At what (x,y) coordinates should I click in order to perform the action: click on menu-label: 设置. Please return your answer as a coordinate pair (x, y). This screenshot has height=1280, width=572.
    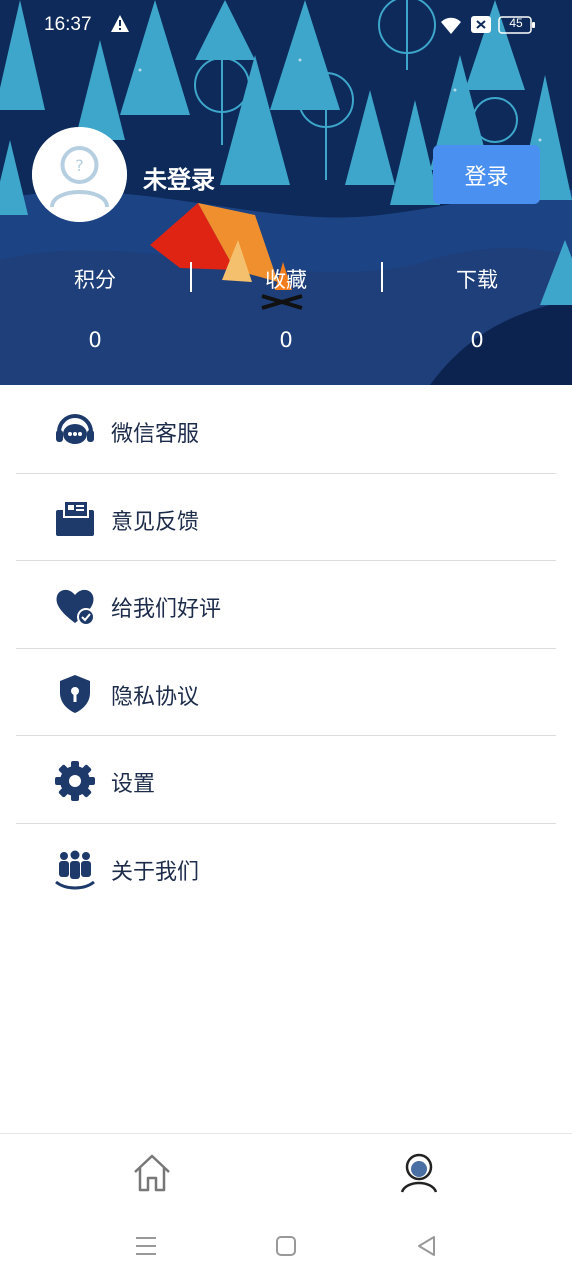
    Looking at the image, I should click on (133, 784).